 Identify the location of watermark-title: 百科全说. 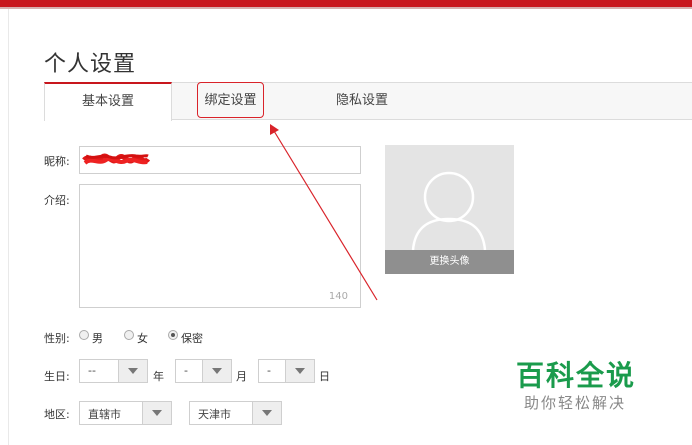
(576, 375).